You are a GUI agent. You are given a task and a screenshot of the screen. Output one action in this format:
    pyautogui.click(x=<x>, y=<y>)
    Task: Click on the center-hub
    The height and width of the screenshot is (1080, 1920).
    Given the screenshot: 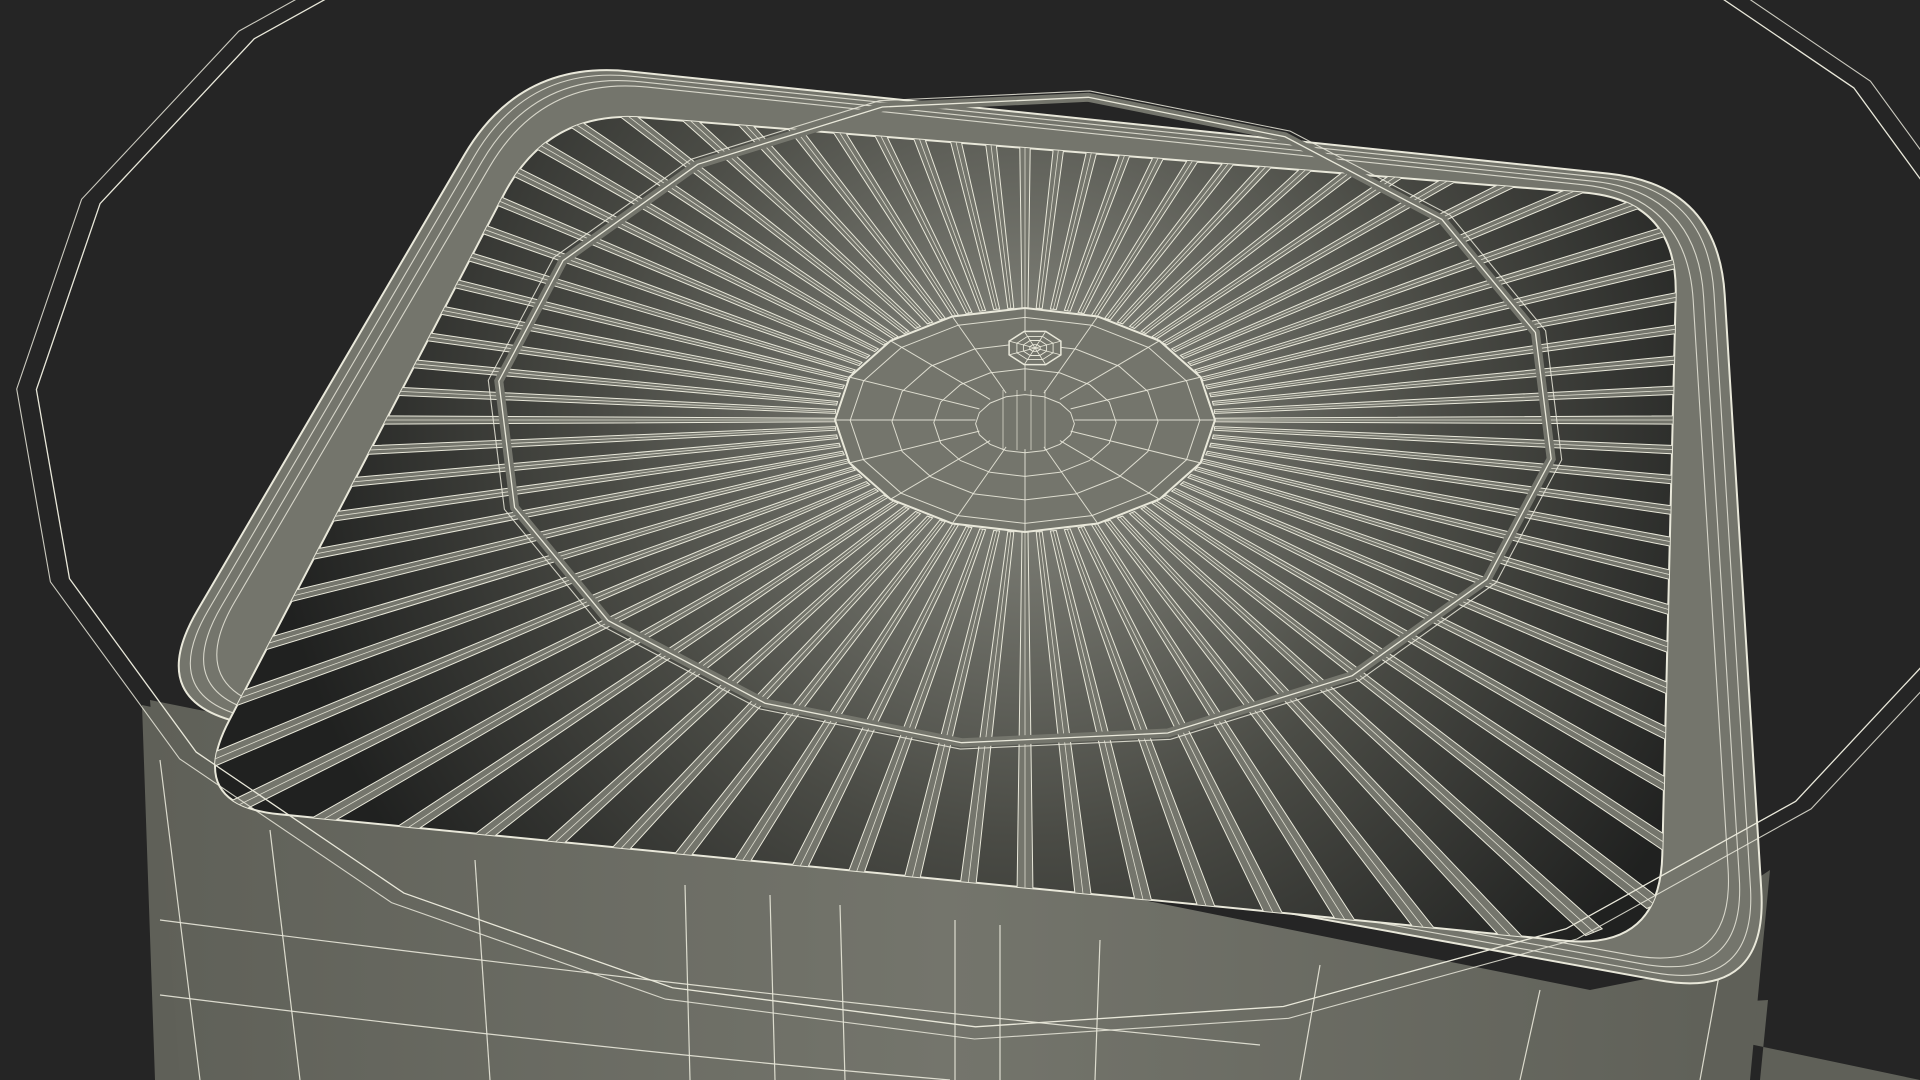 What is the action you would take?
    pyautogui.click(x=1025, y=420)
    